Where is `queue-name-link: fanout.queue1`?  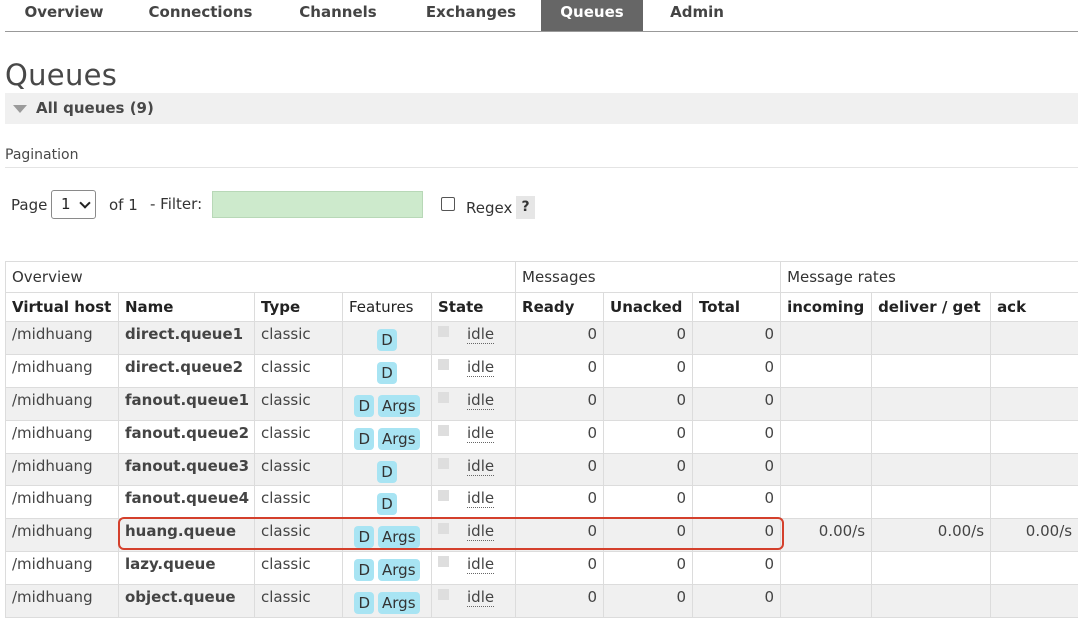
queue-name-link: fanout.queue1 is located at coordinates (186, 403).